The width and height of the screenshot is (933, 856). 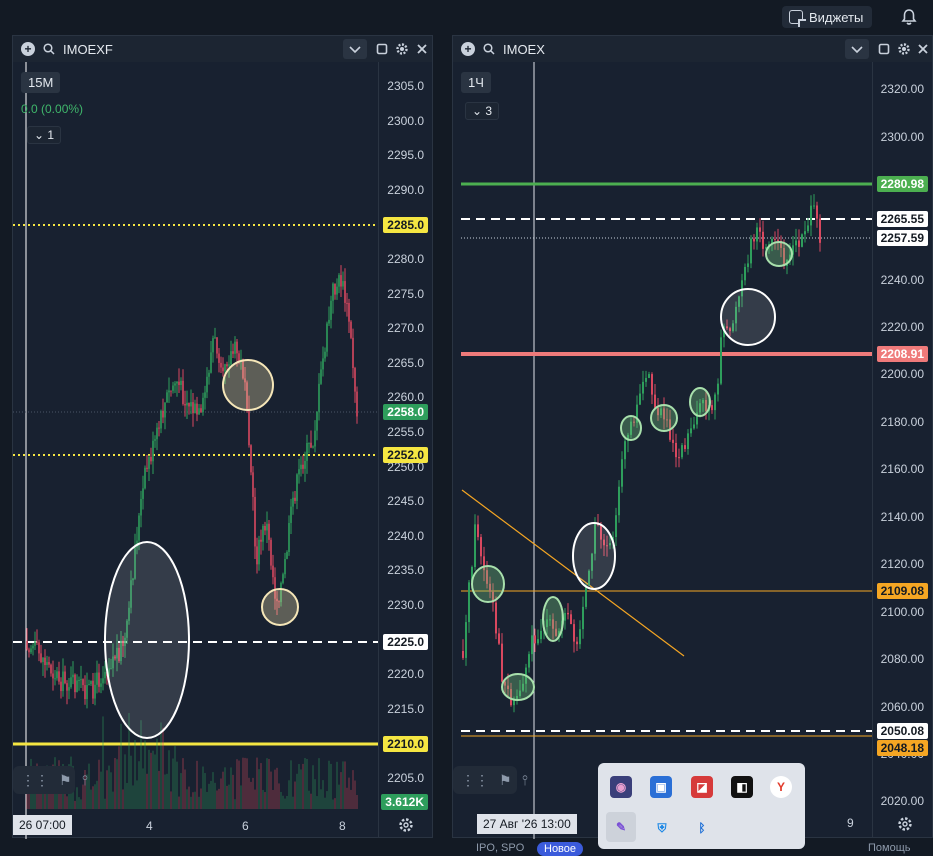 What do you see at coordinates (405, 674) in the screenshot?
I see `price-tick: 2220.0` at bounding box center [405, 674].